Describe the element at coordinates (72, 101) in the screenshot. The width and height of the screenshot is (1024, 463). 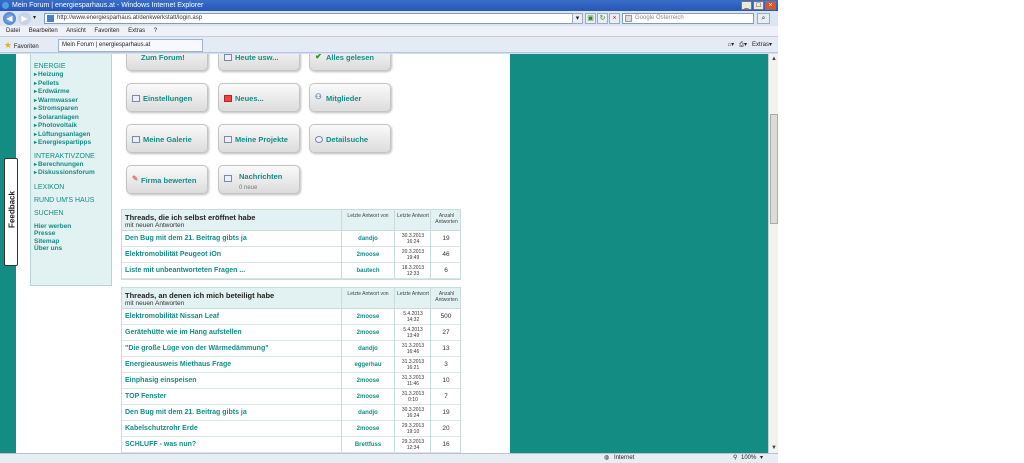
I see `sidebar-item-warmwasser: Warmwasser` at that location.